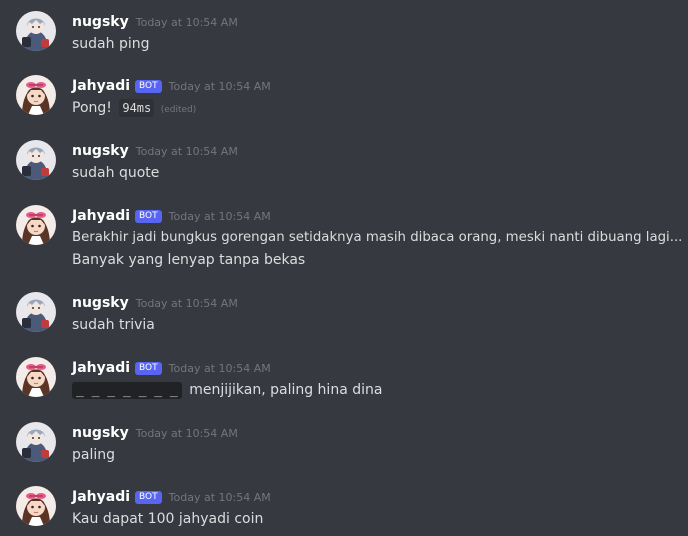 This screenshot has width=688, height=536. I want to click on message-content: Pong! 94ms (edited), so click(134, 109).